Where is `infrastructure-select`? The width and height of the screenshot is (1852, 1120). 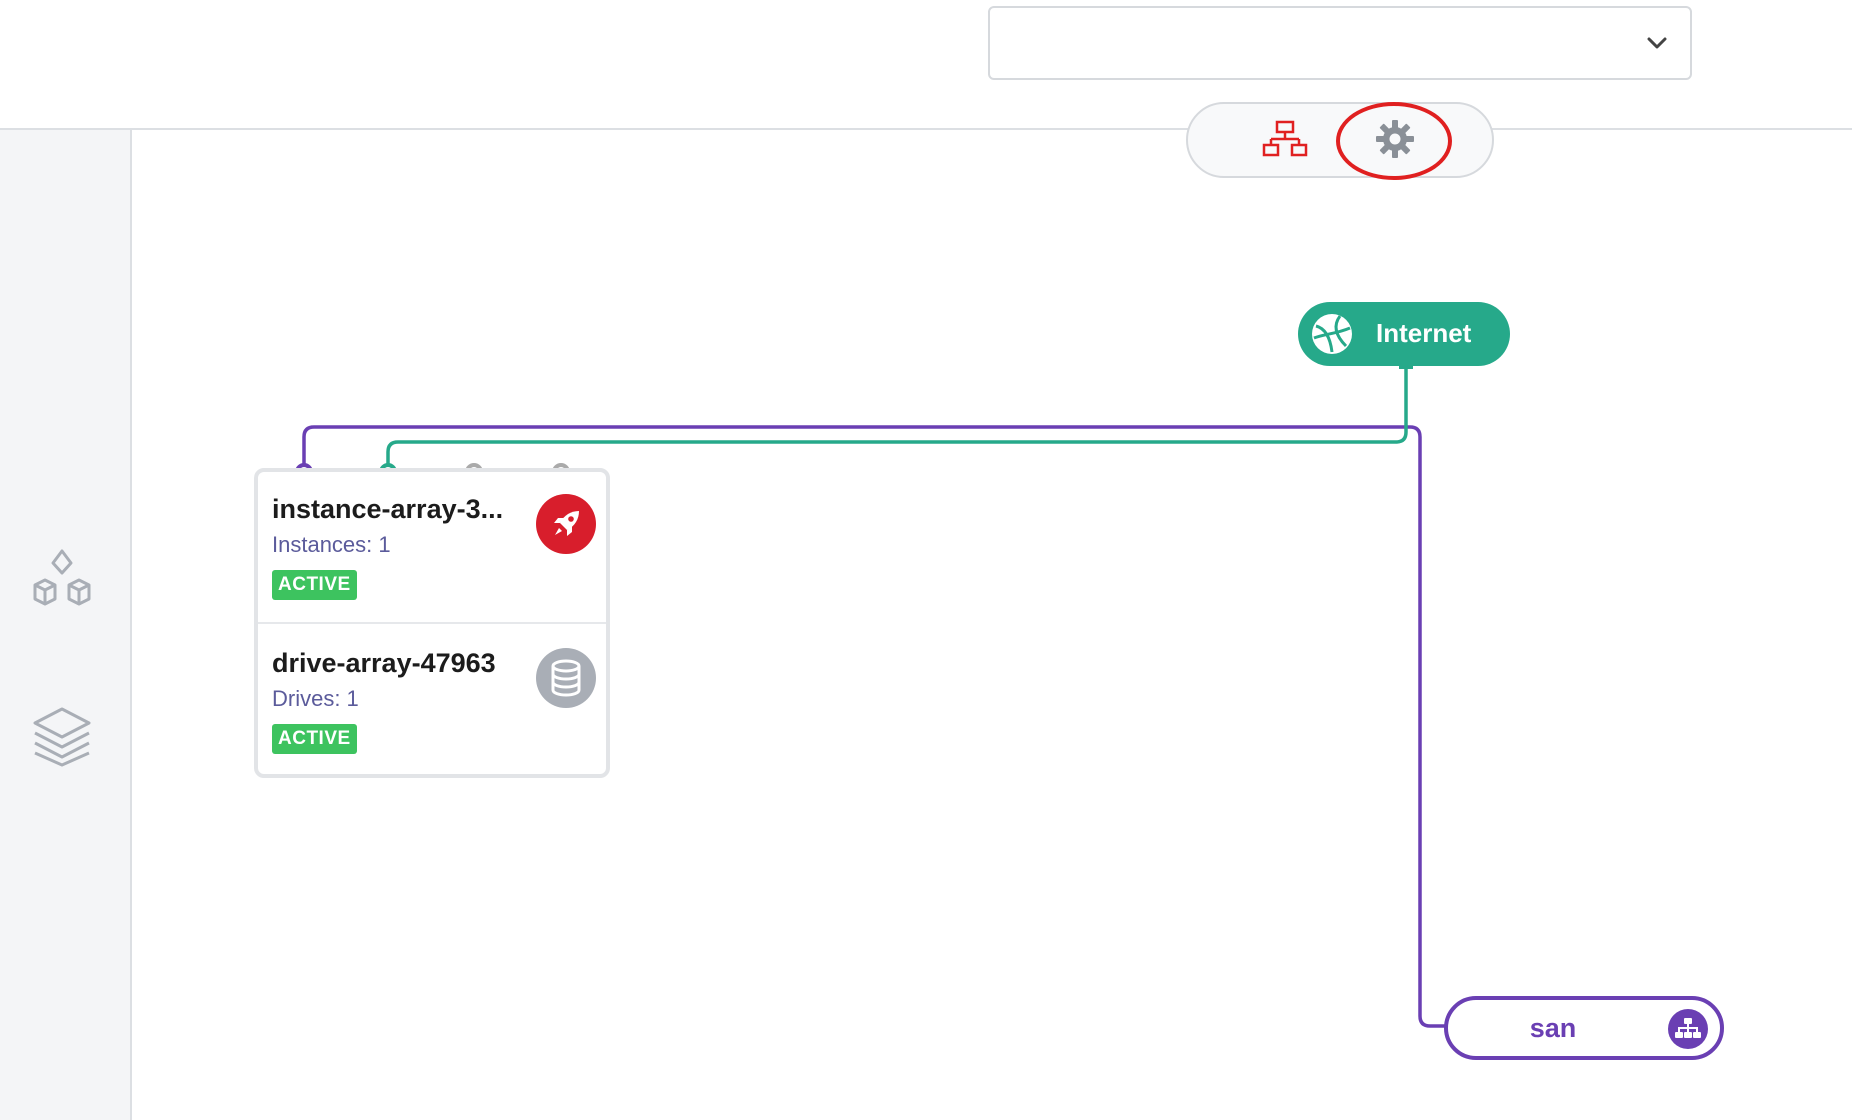
infrastructure-select is located at coordinates (1340, 43).